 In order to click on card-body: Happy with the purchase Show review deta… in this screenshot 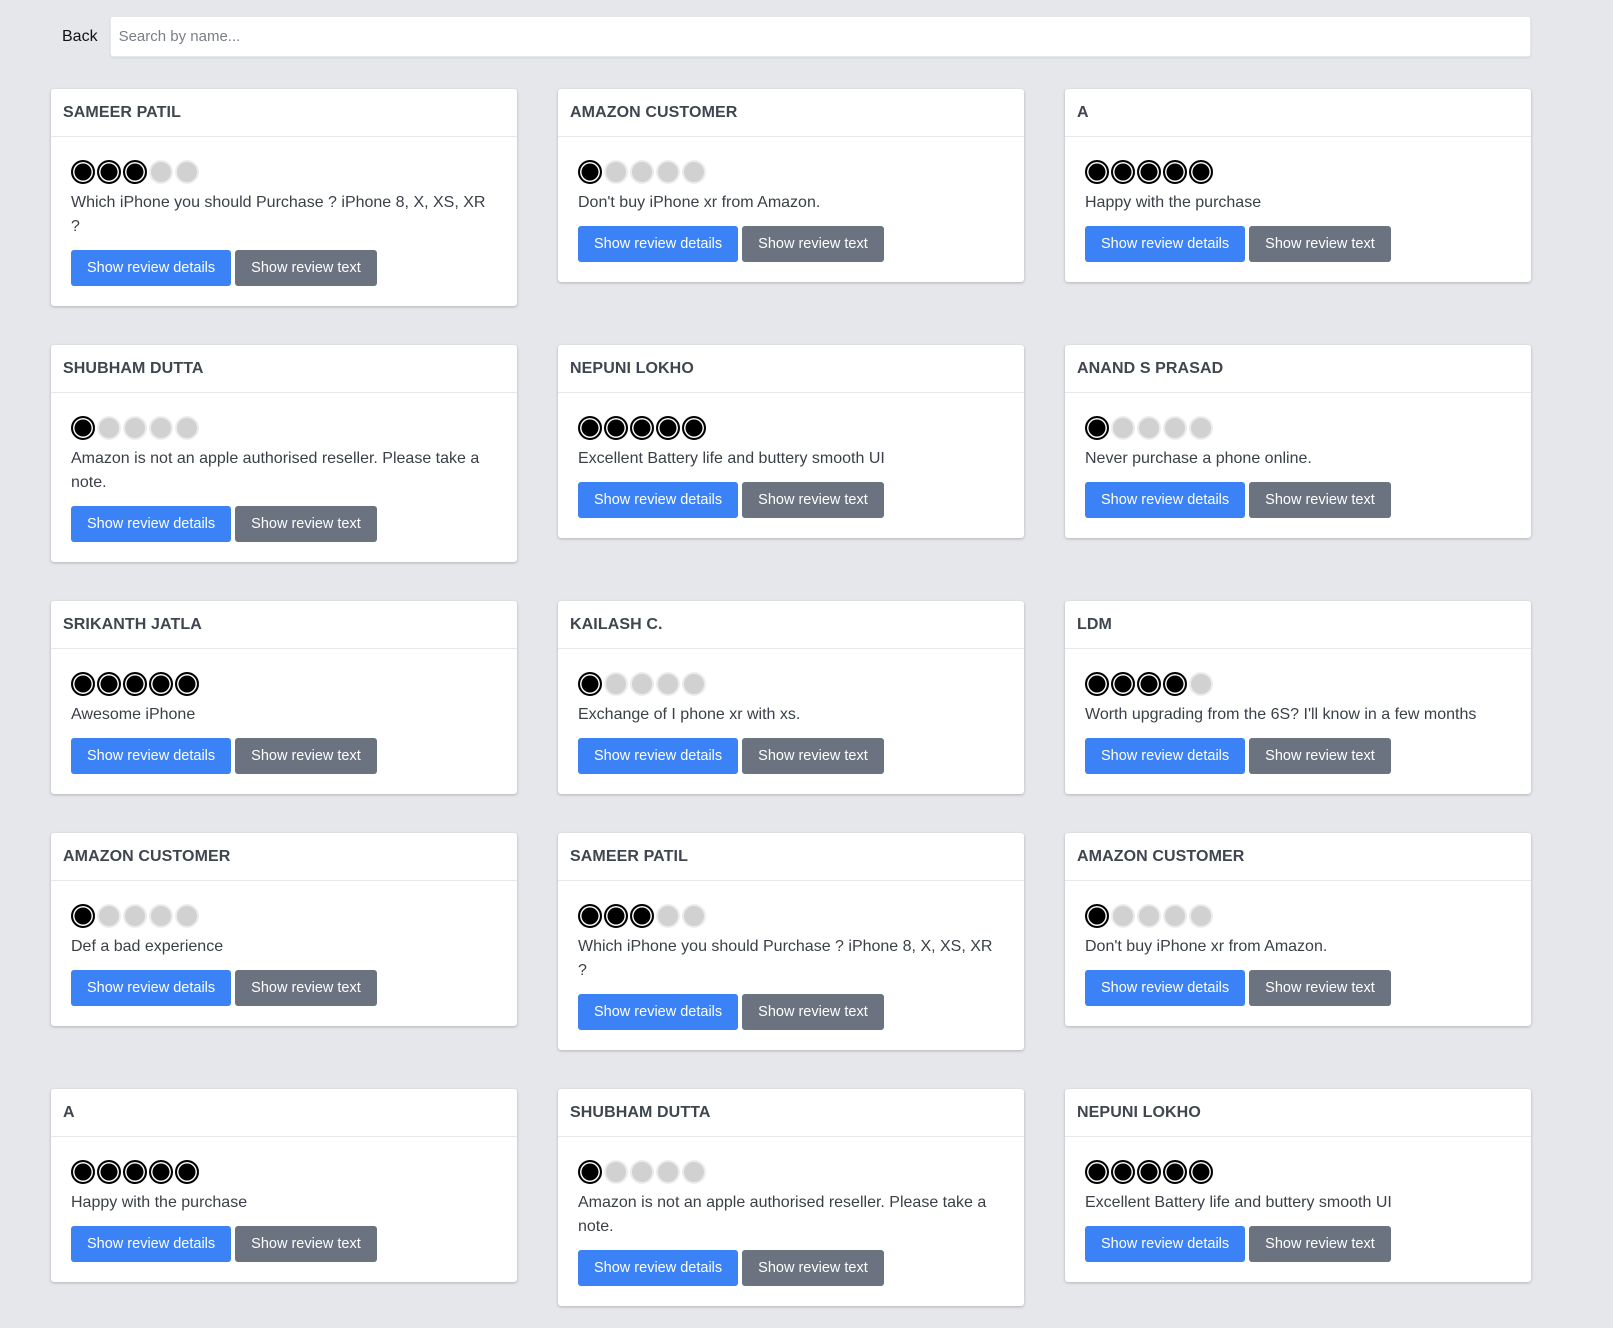, I will do `click(284, 1209)`.